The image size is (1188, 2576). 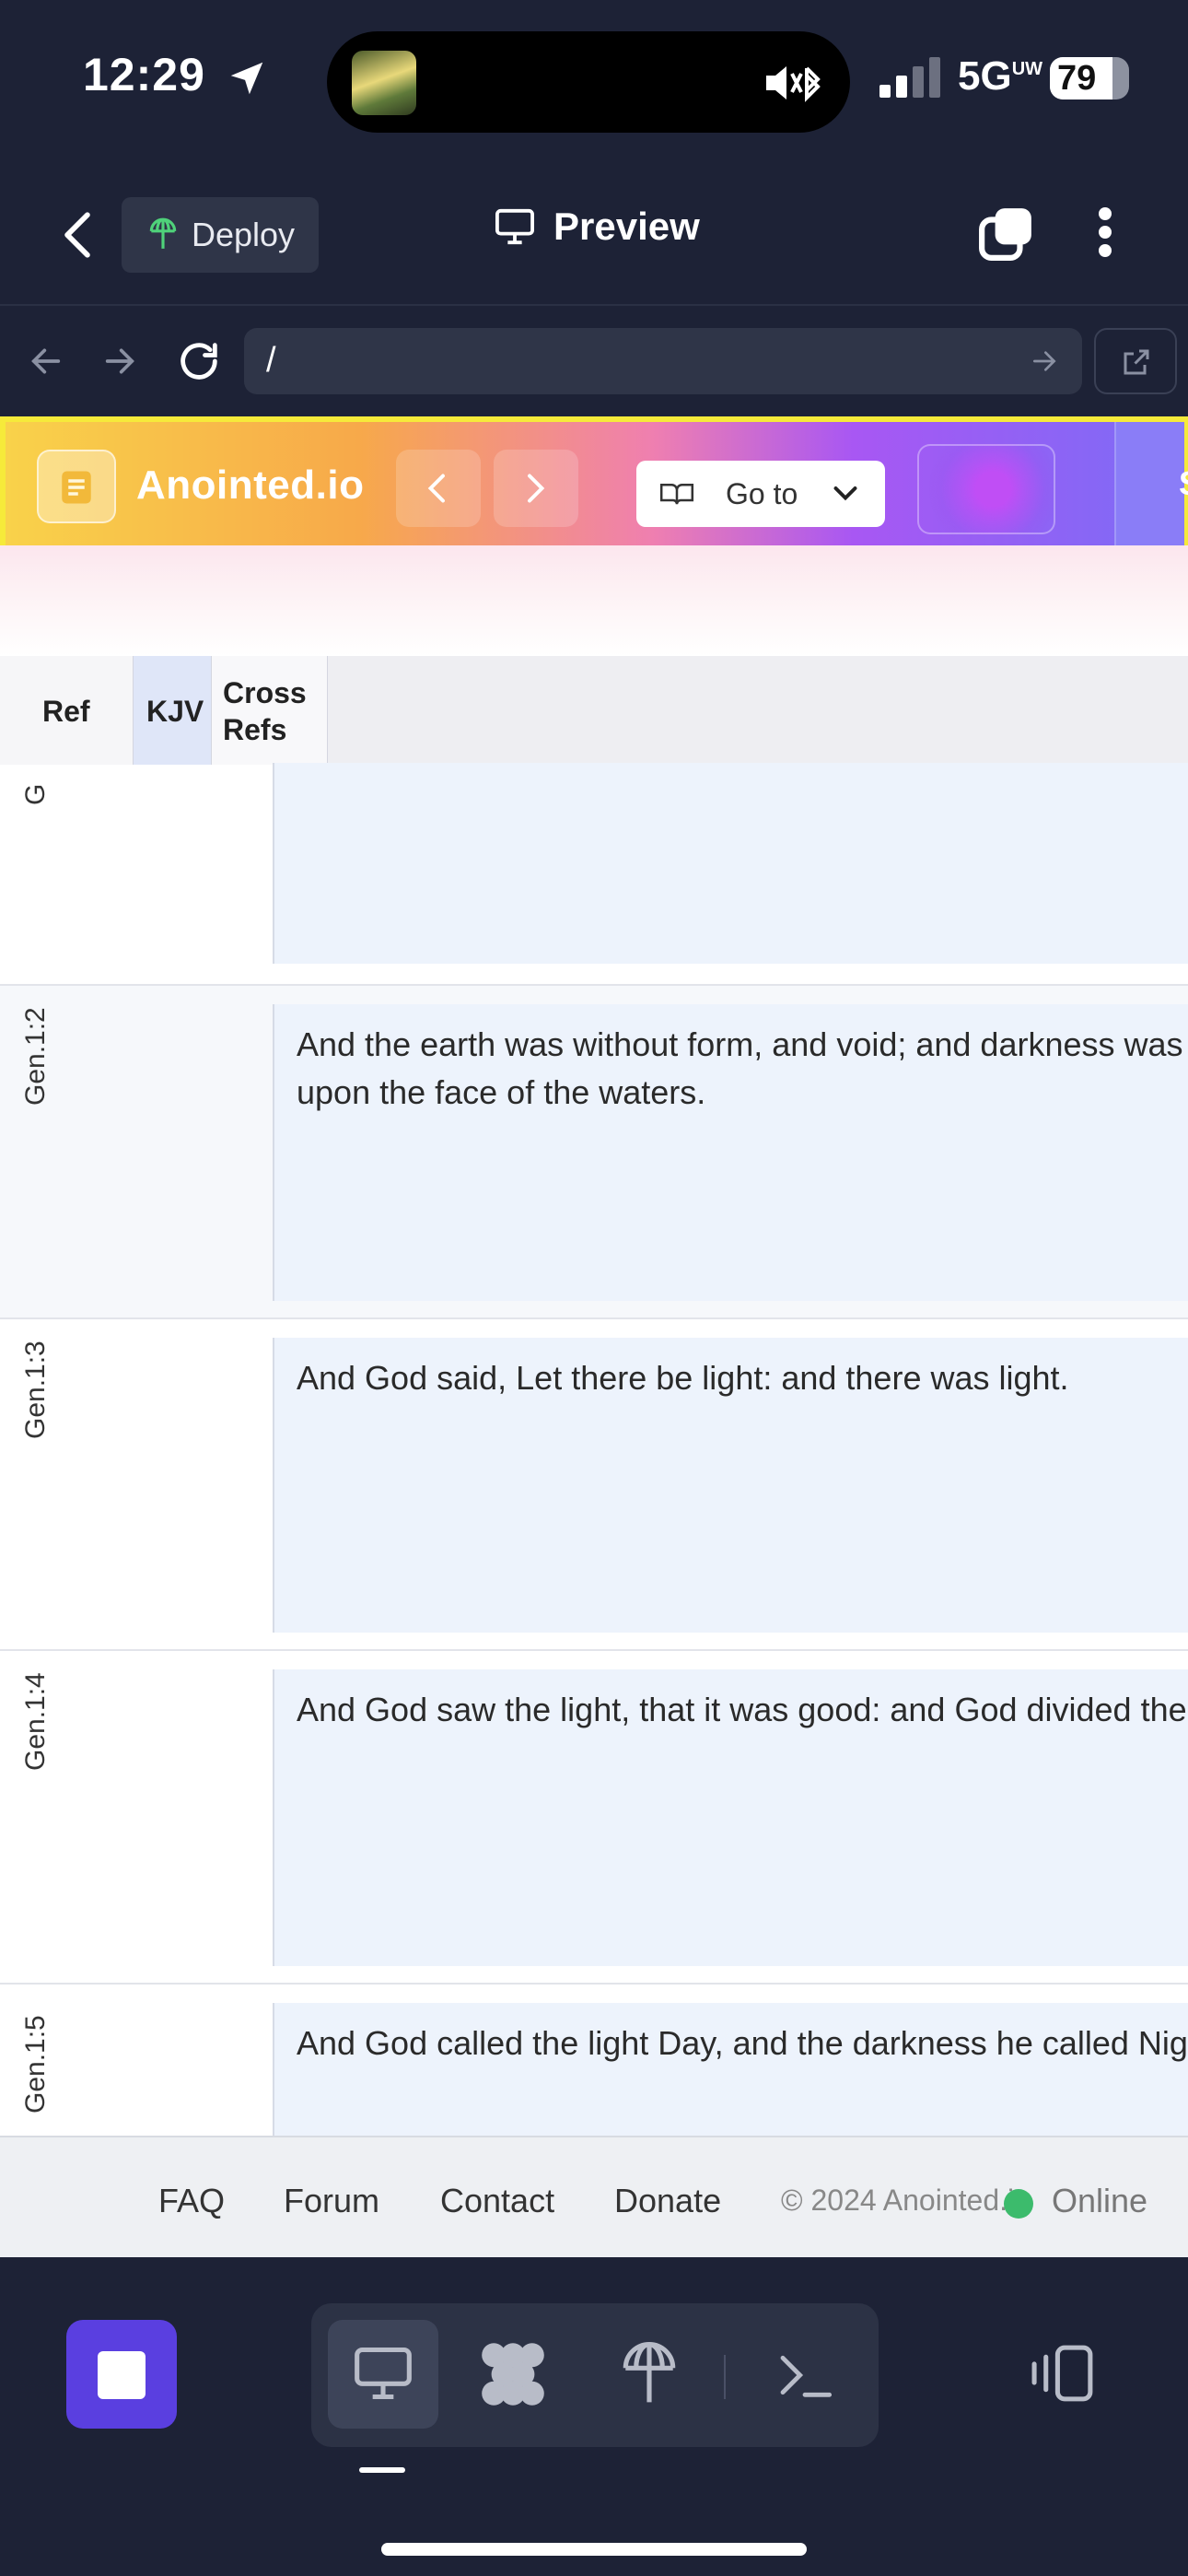 I want to click on mute-bluetooth-icon, so click(x=793, y=84).